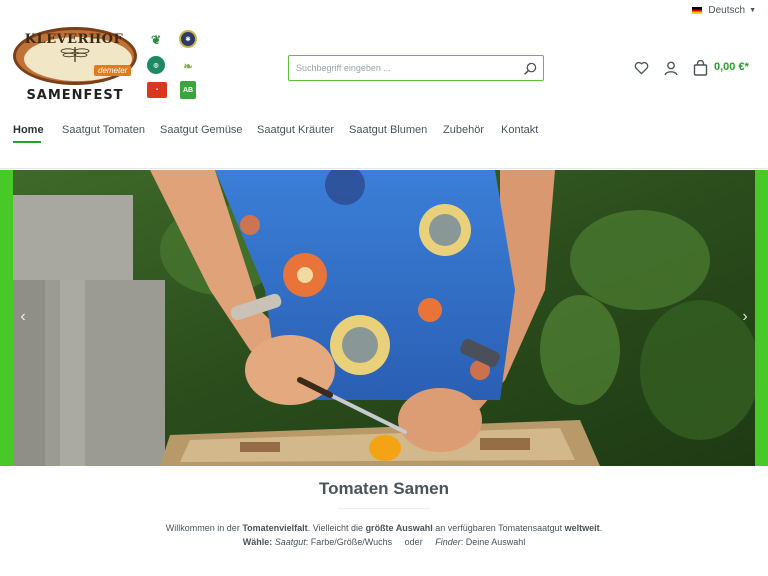 This screenshot has height=576, width=768. I want to click on red-label-icon: ▪, so click(157, 90).